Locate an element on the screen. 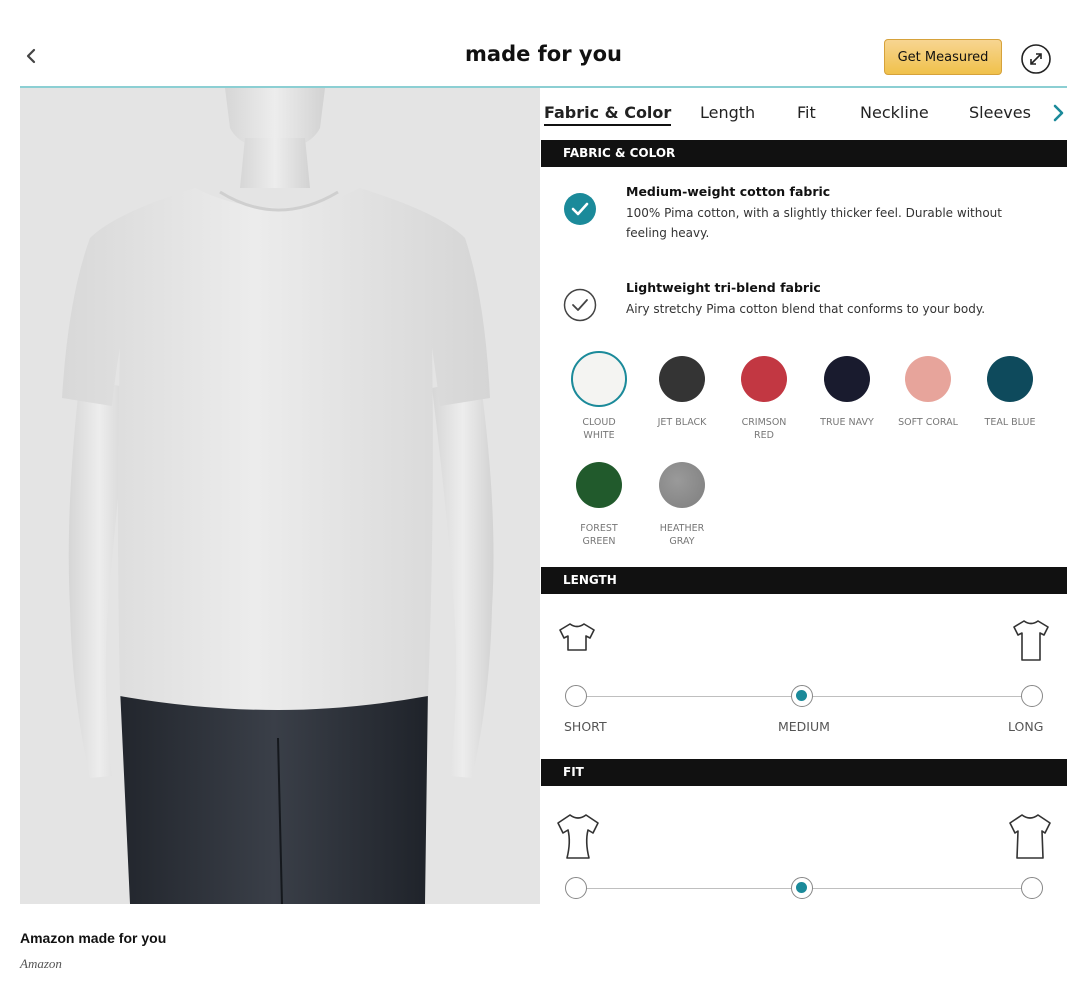 This screenshot has width=1080, height=983. tabs-next-button is located at coordinates (1058, 113).